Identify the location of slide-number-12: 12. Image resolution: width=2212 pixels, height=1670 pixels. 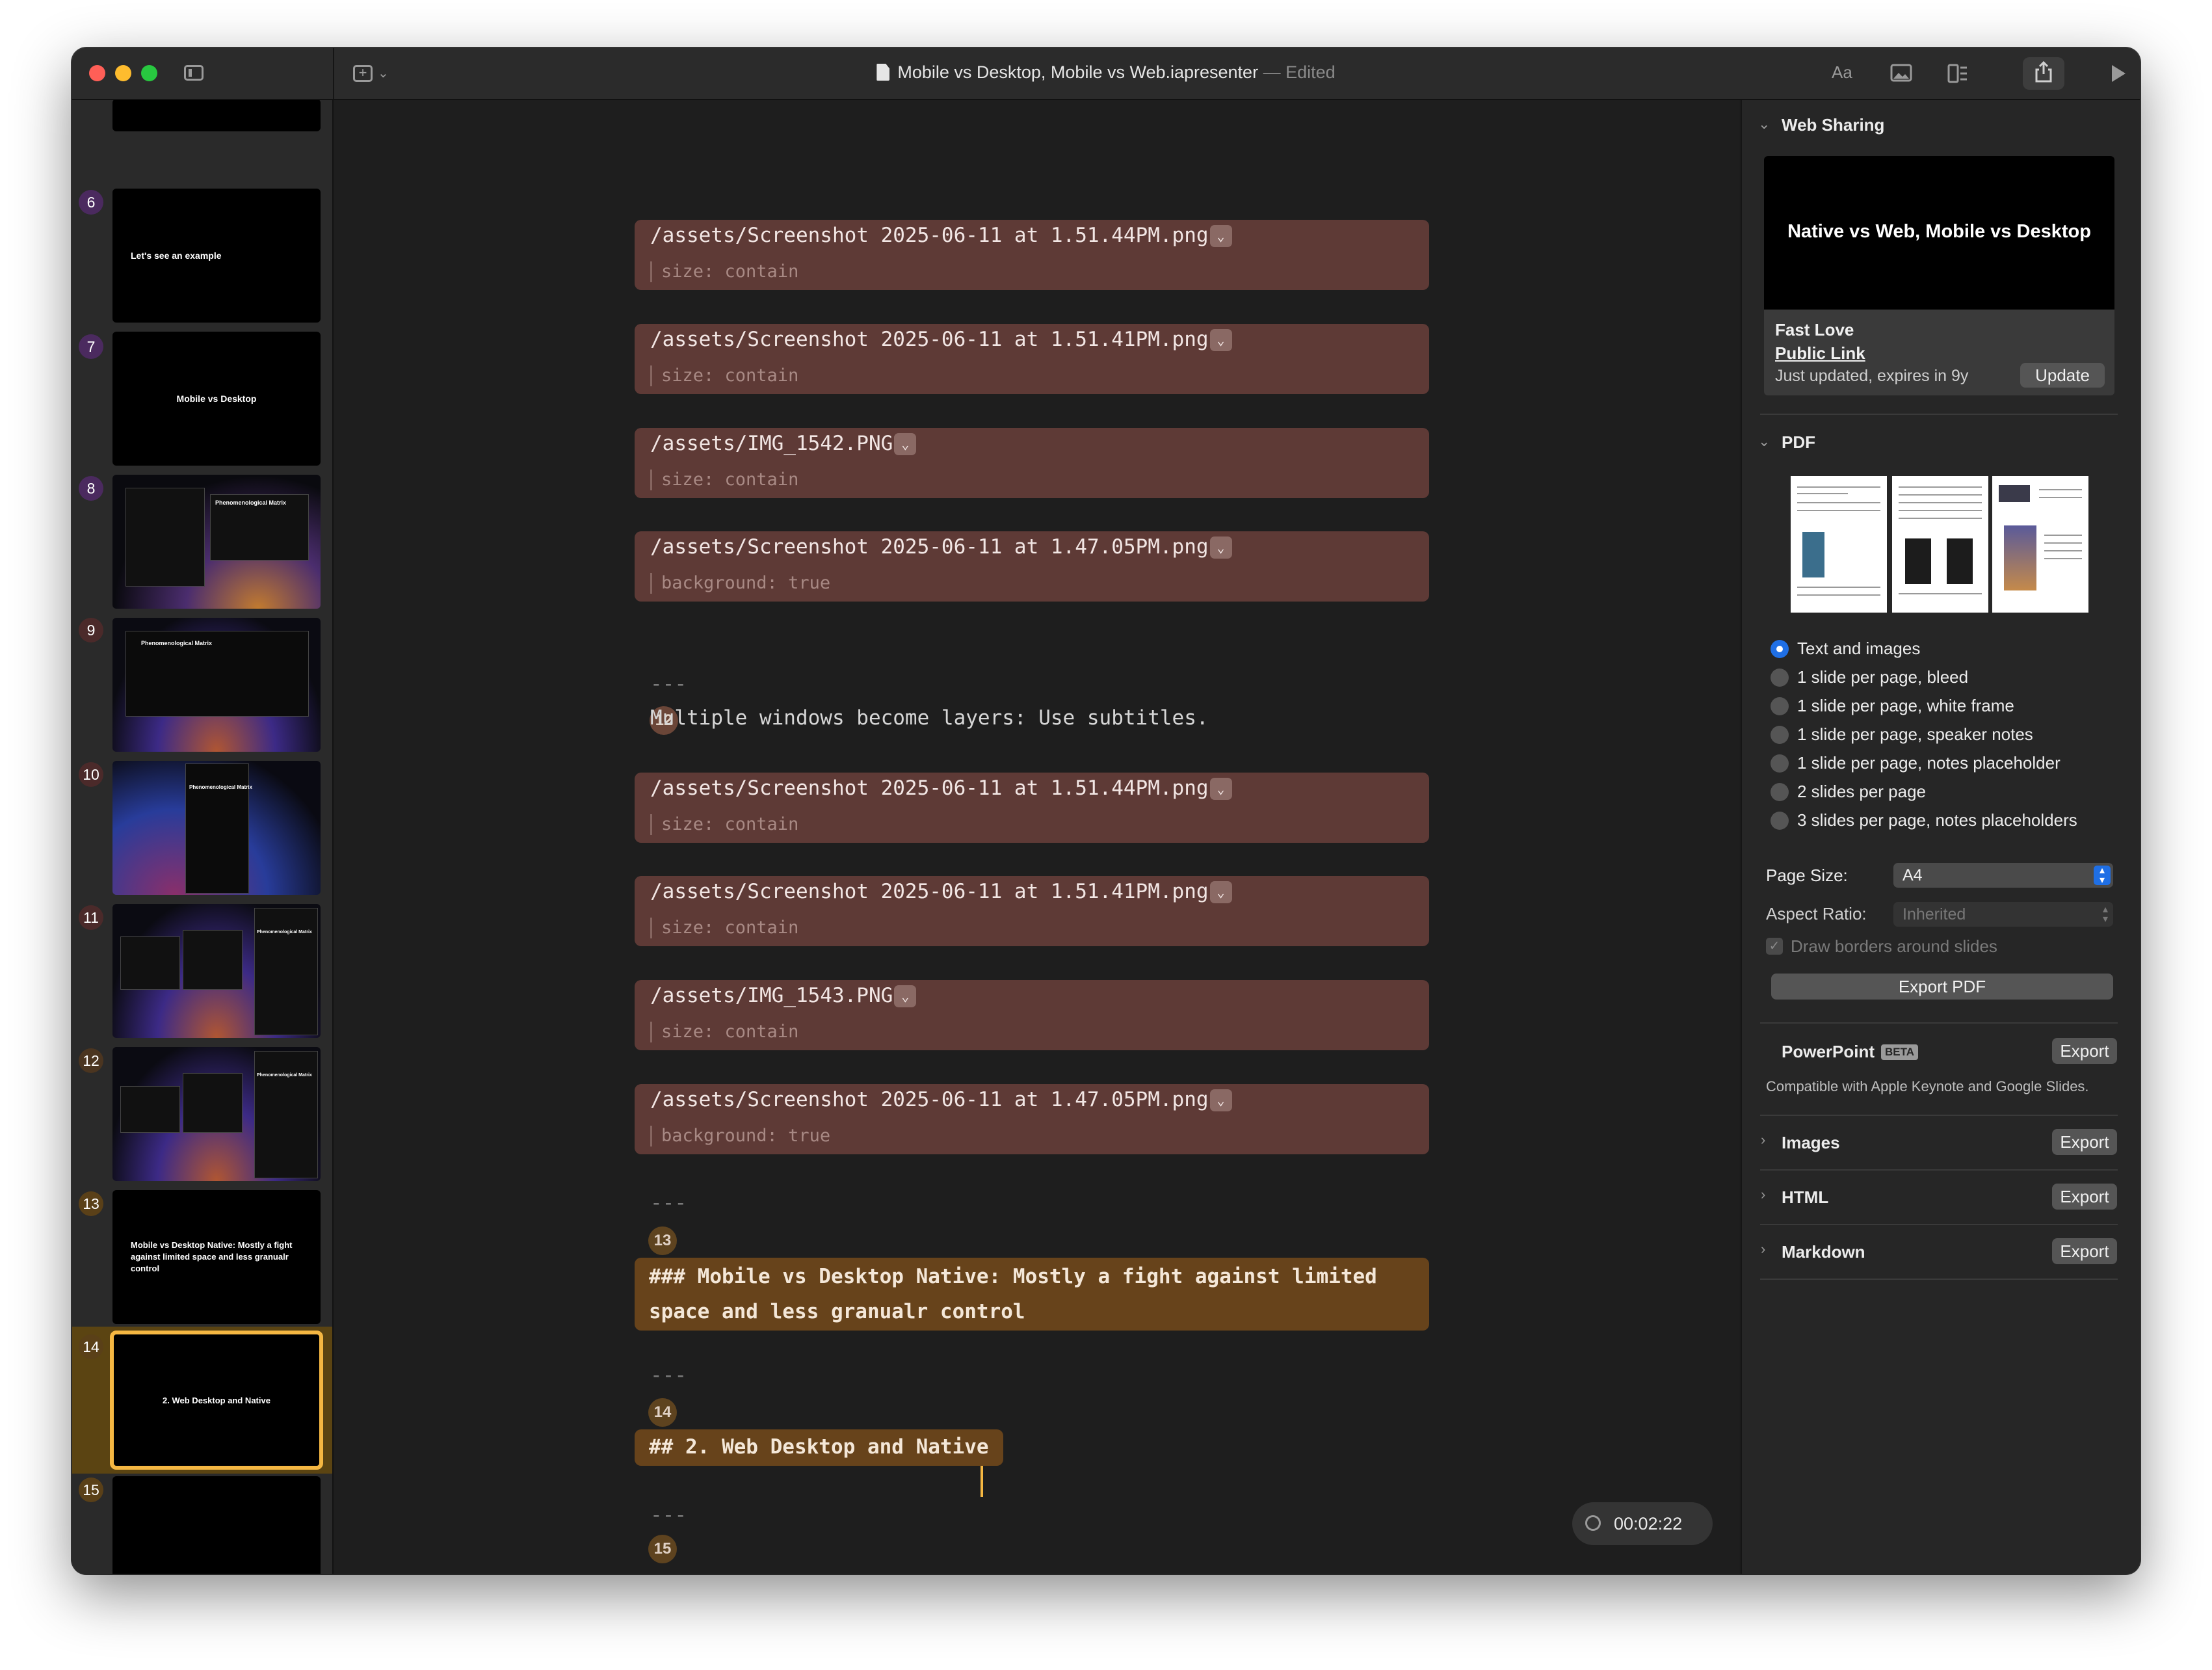
(91, 1060).